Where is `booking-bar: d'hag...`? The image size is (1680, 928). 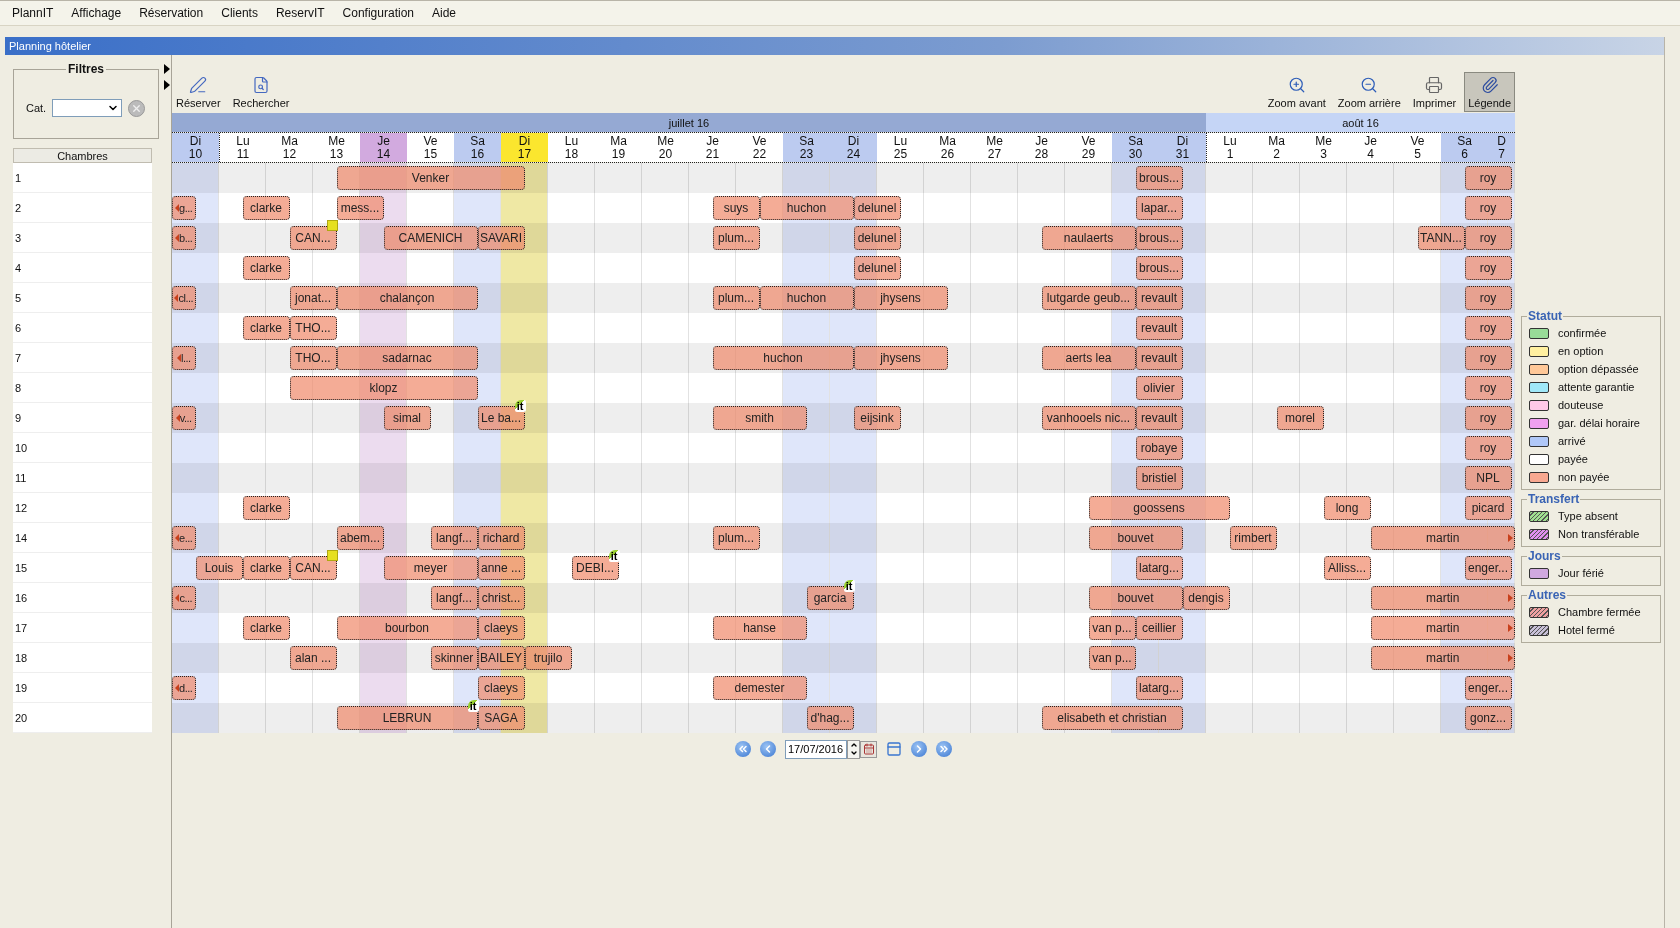 booking-bar: d'hag... is located at coordinates (830, 718).